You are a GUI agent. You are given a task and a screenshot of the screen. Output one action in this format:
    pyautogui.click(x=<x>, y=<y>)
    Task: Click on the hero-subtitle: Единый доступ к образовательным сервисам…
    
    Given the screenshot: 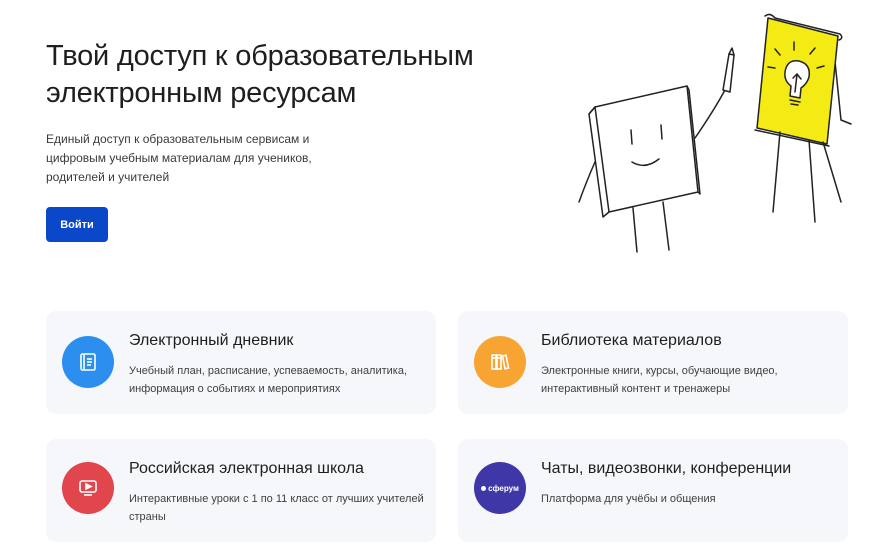 What is the action you would take?
    pyautogui.click(x=179, y=158)
    